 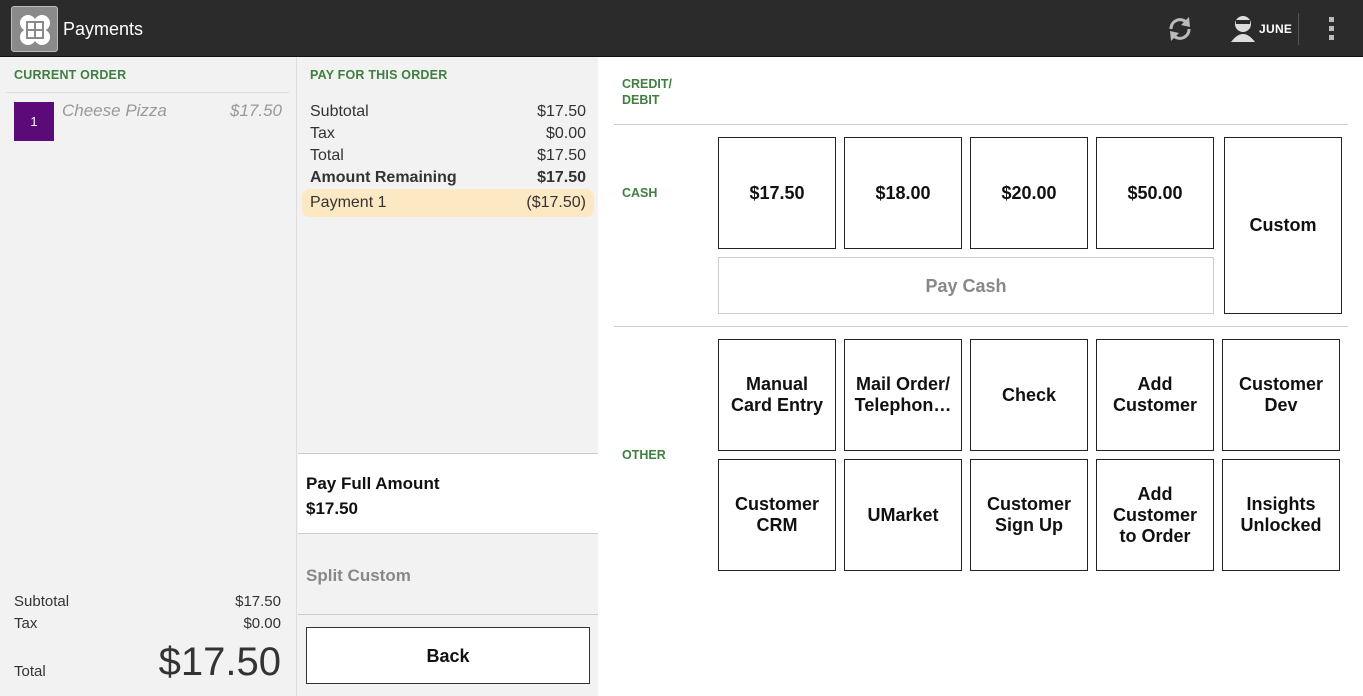 I want to click on back-button: Back, so click(x=448, y=655).